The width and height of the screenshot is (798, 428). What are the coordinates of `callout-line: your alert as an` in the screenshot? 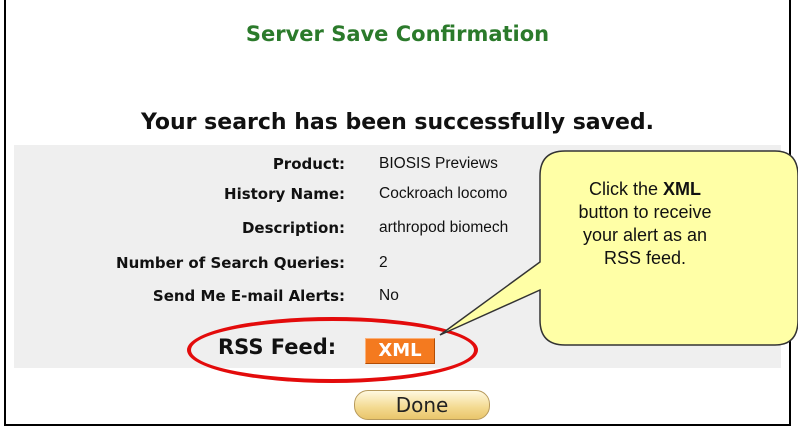 It's located at (645, 235).